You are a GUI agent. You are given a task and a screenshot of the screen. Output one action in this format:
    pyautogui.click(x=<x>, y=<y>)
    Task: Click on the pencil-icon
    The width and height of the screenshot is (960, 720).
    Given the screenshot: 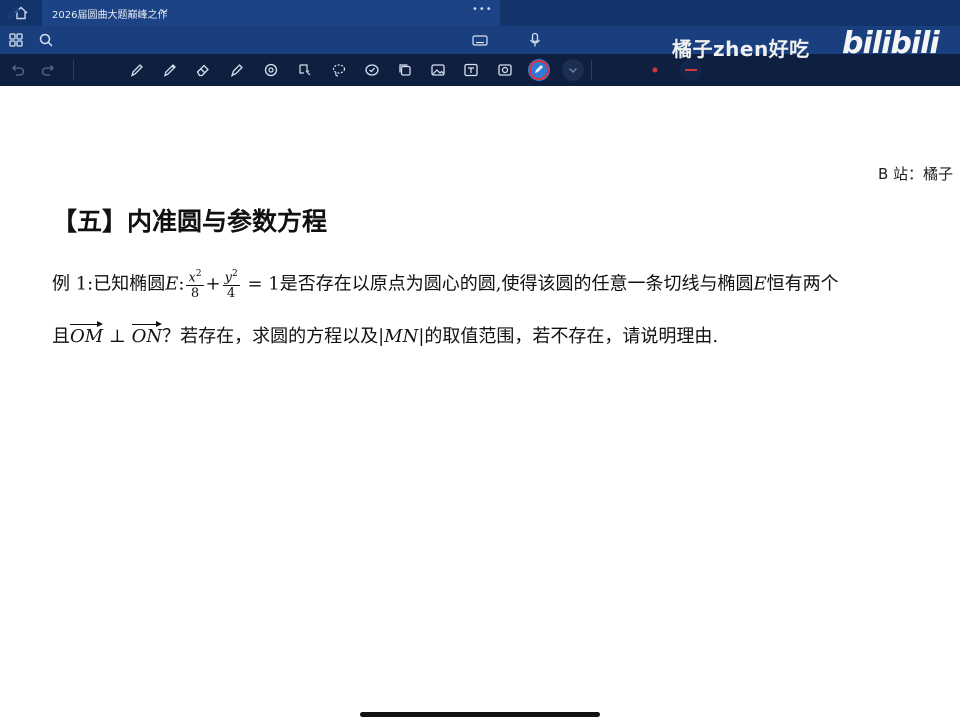 What is the action you would take?
    pyautogui.click(x=170, y=70)
    